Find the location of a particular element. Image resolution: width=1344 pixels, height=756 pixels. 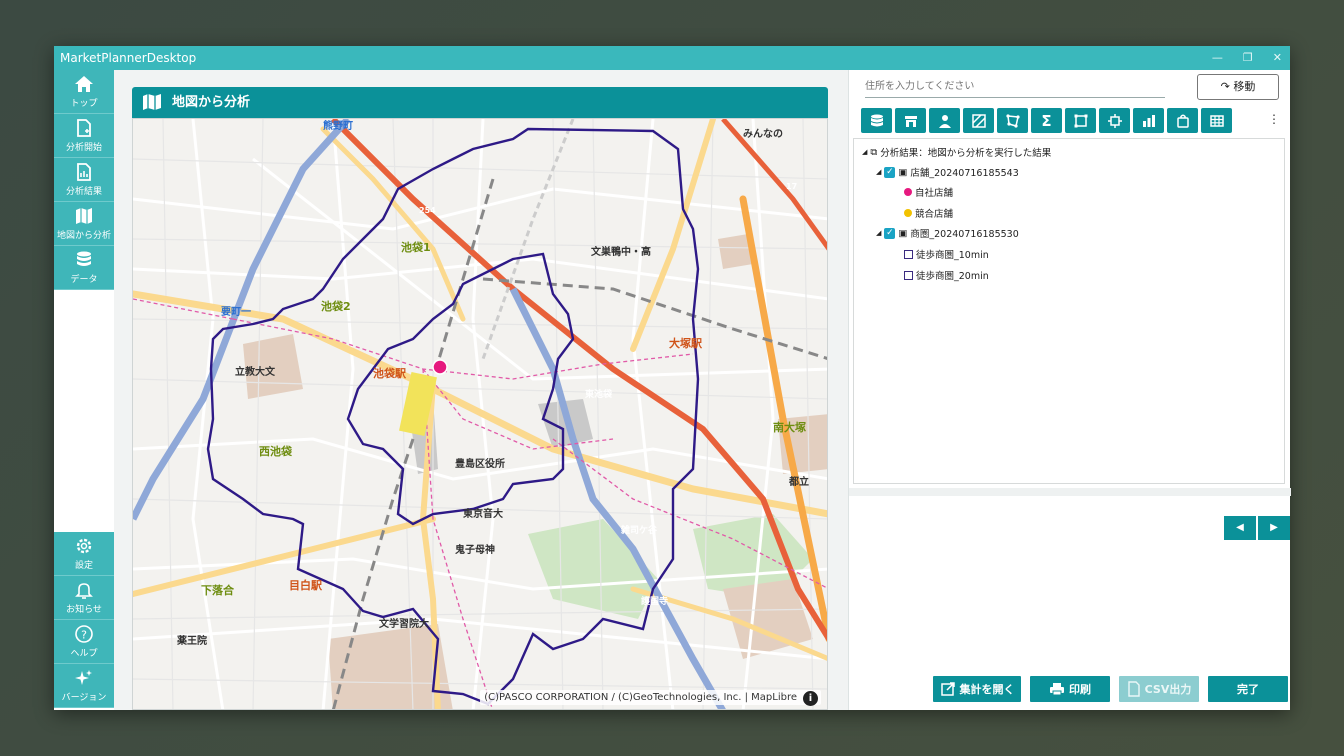

database-tool-icon is located at coordinates (876, 120).